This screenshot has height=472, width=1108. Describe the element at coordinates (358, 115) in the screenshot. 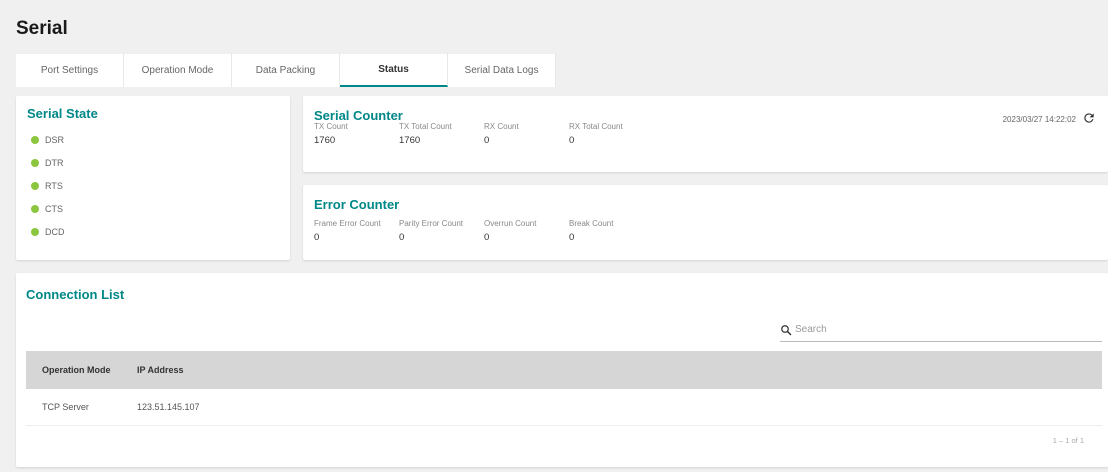

I see `serial-counter-title: Serial Counter` at that location.